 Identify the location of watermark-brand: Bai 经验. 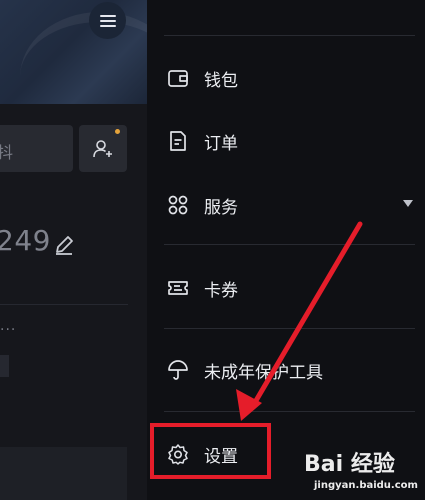
(349, 464).